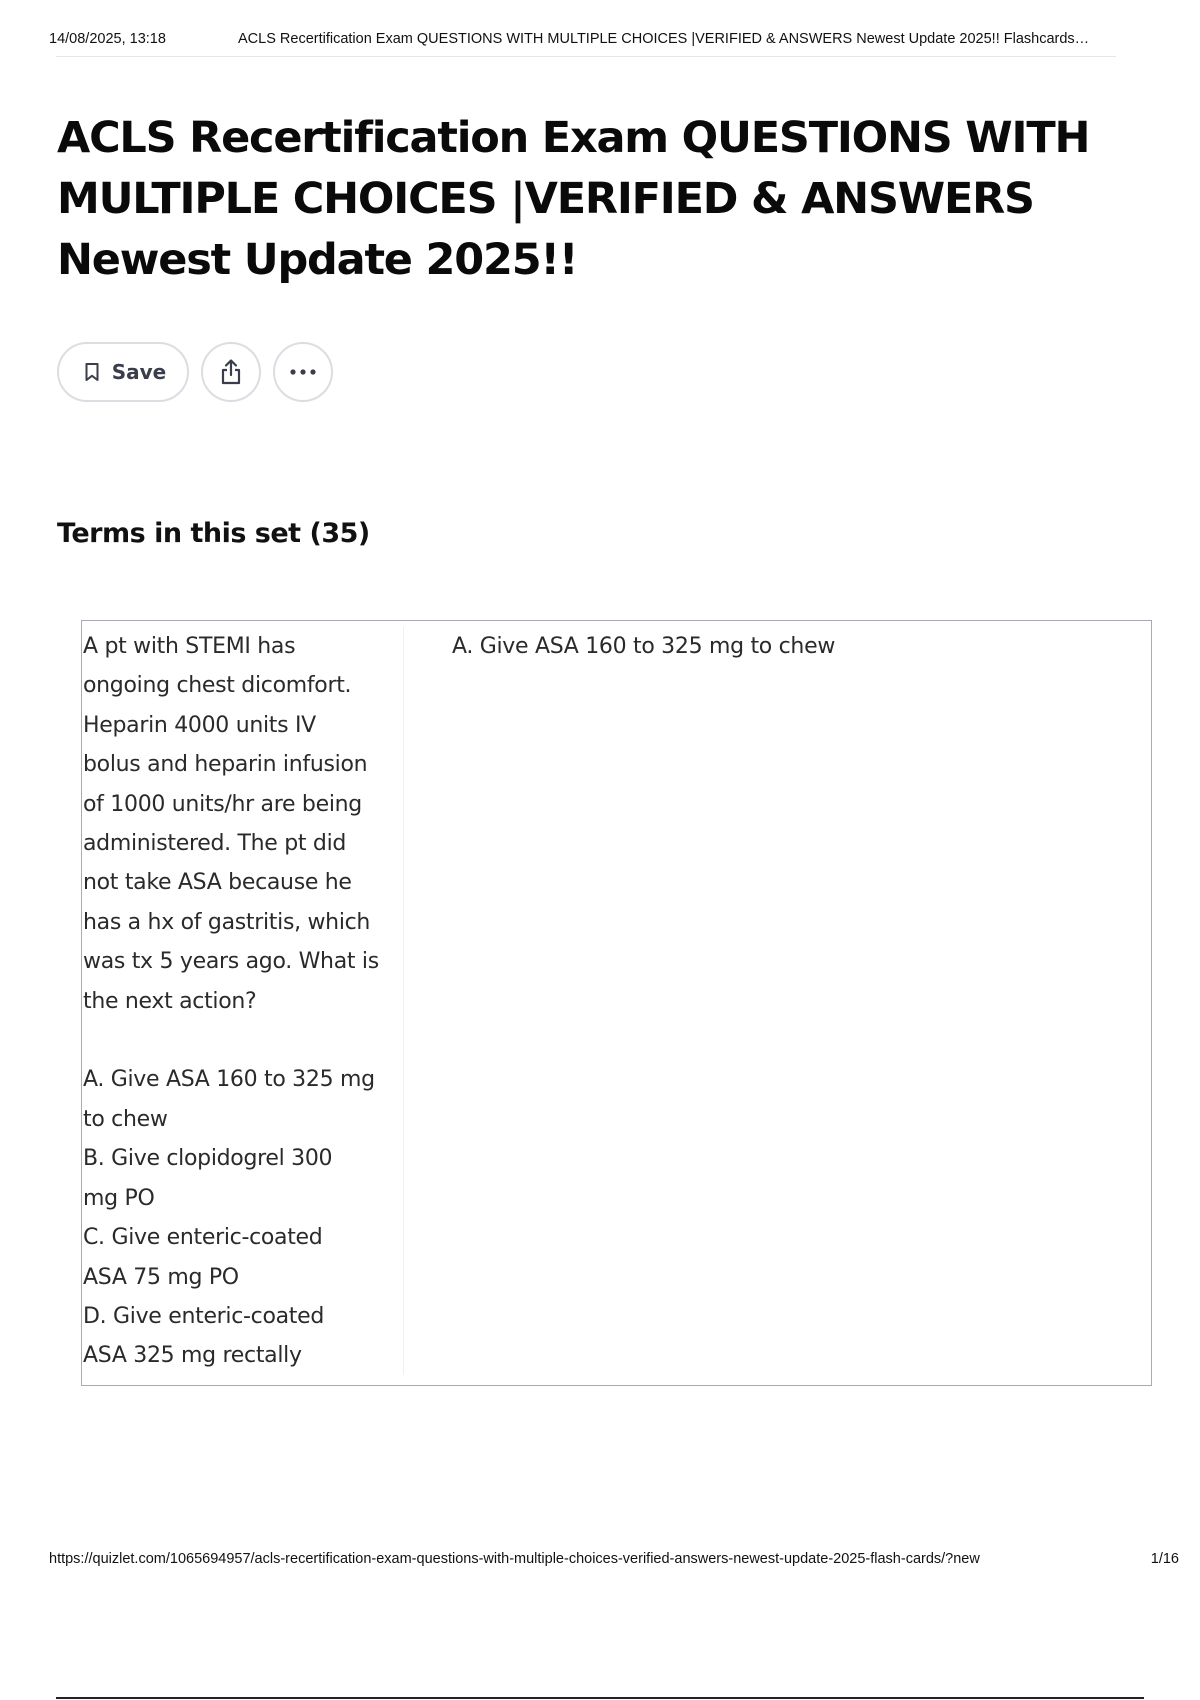 The height and width of the screenshot is (1700, 1200). What do you see at coordinates (213, 533) in the screenshot?
I see `terms-section-heading: Terms in this set (35)` at bounding box center [213, 533].